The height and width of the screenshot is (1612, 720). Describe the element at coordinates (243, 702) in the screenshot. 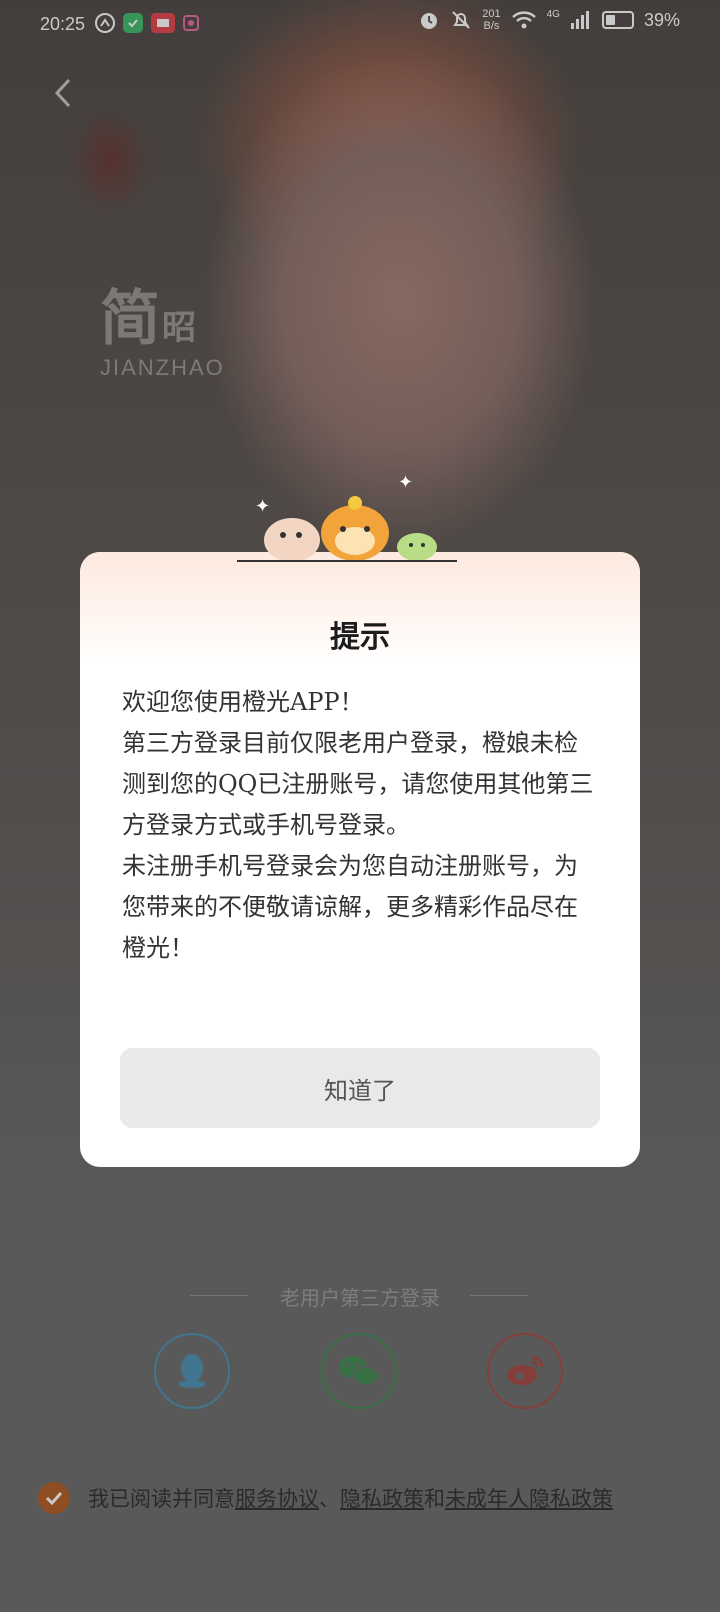

I see `dialog-paragraph: 欢迎您使用橙光APP！` at that location.